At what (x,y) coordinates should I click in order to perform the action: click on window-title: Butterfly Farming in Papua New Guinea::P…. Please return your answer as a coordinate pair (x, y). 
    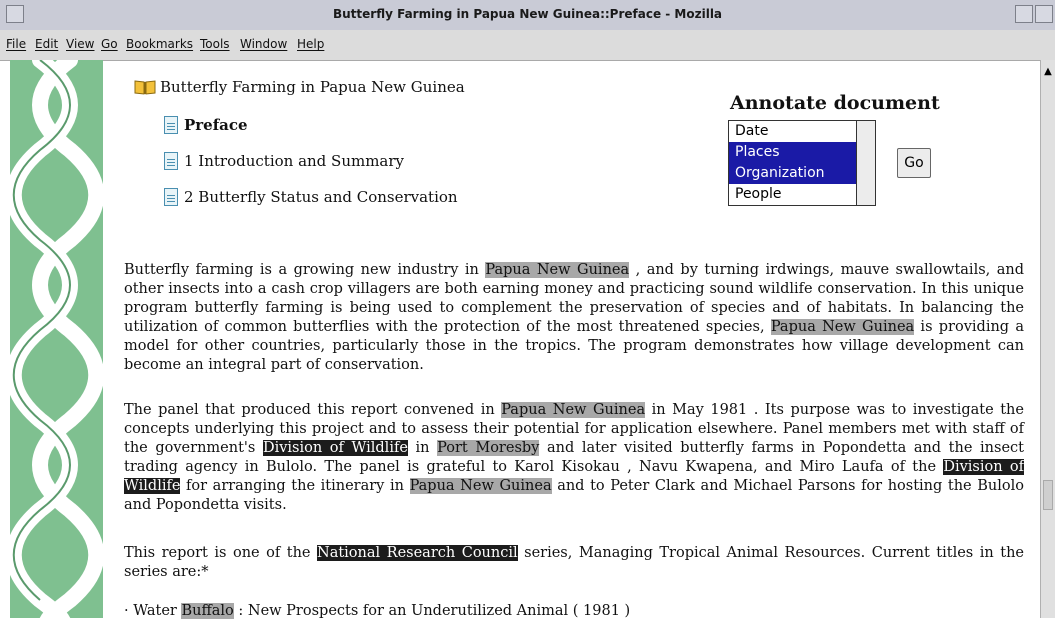
    Looking at the image, I should click on (527, 14).